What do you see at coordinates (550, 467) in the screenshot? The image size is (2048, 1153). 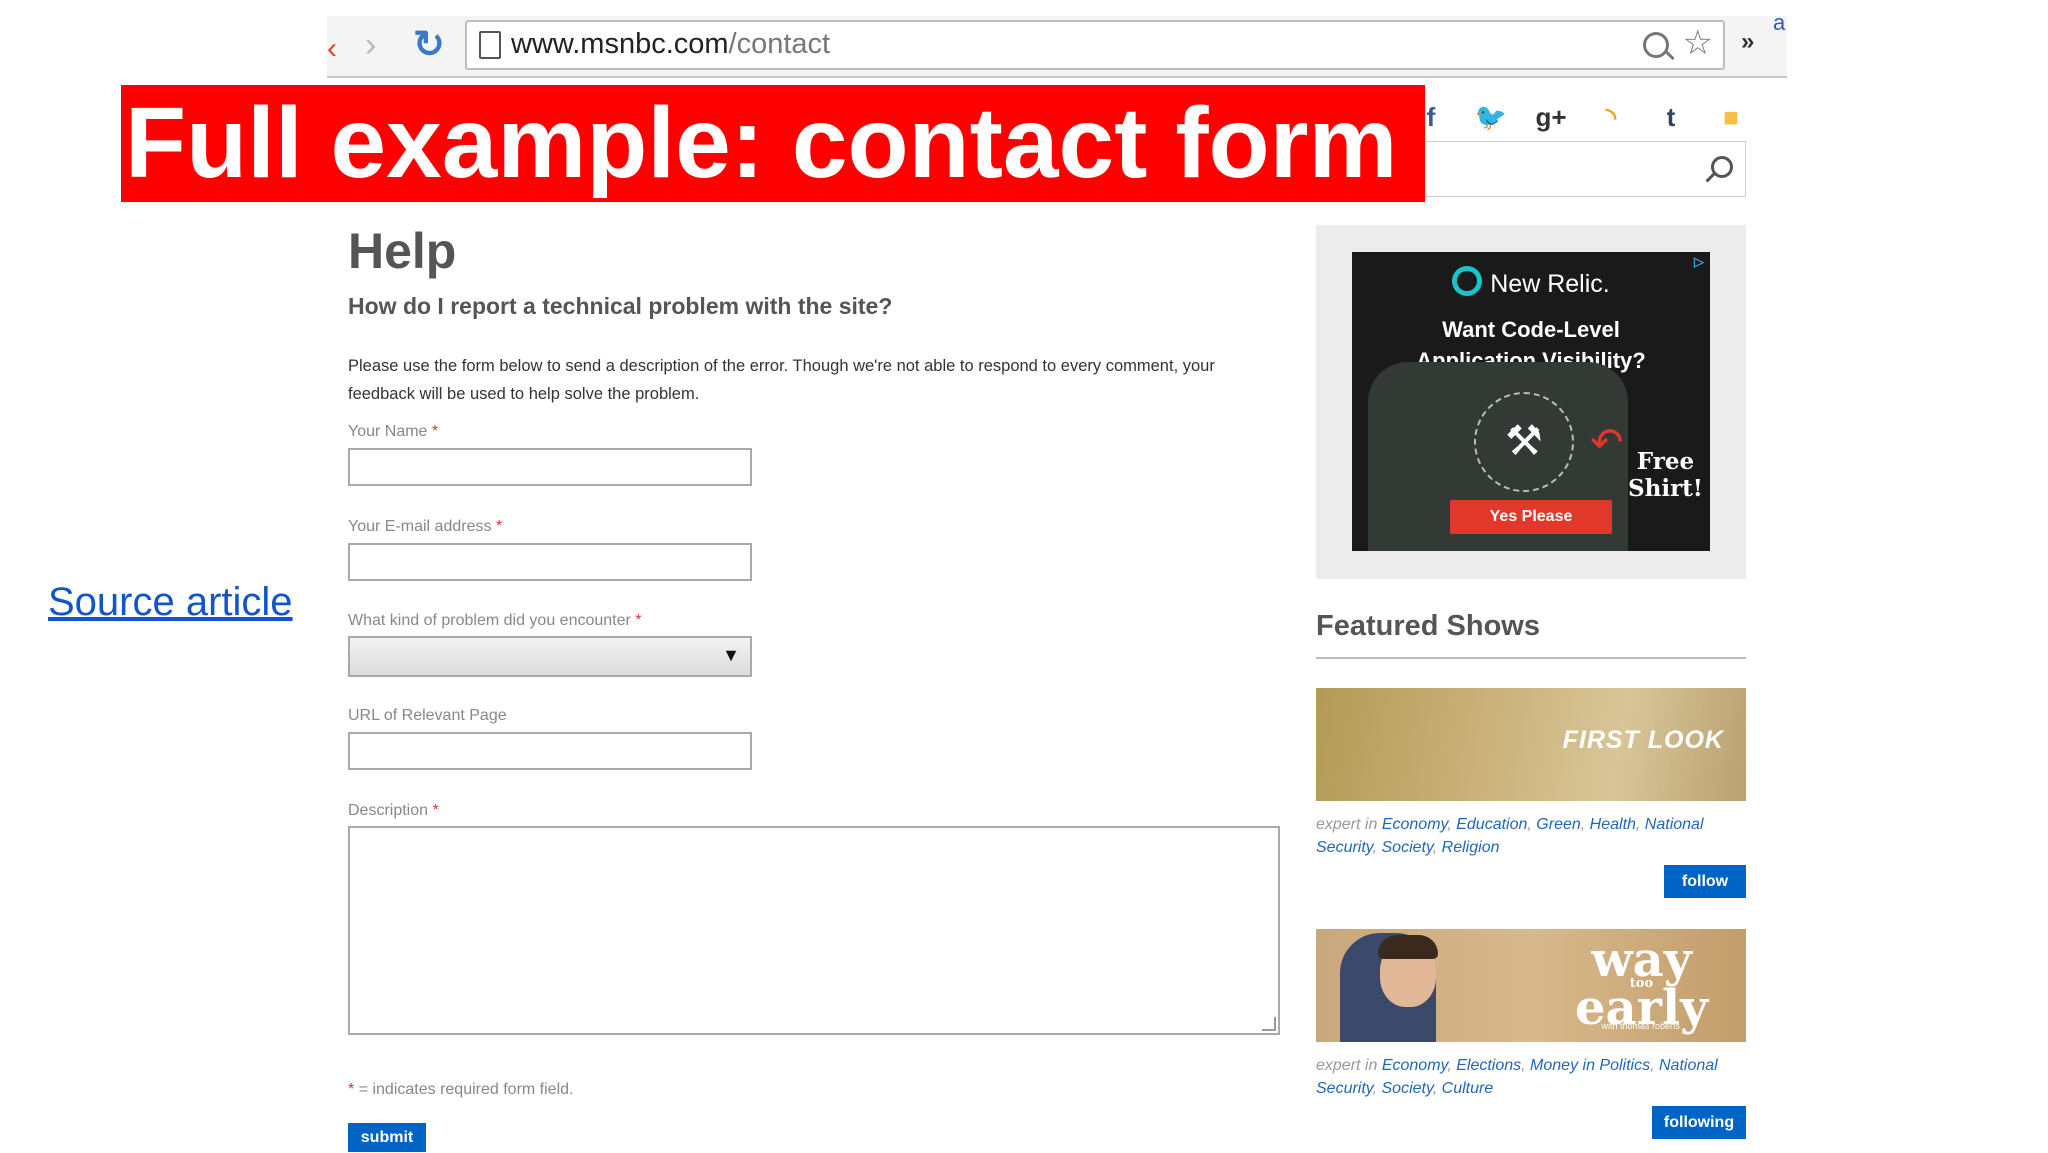 I see `name-field` at bounding box center [550, 467].